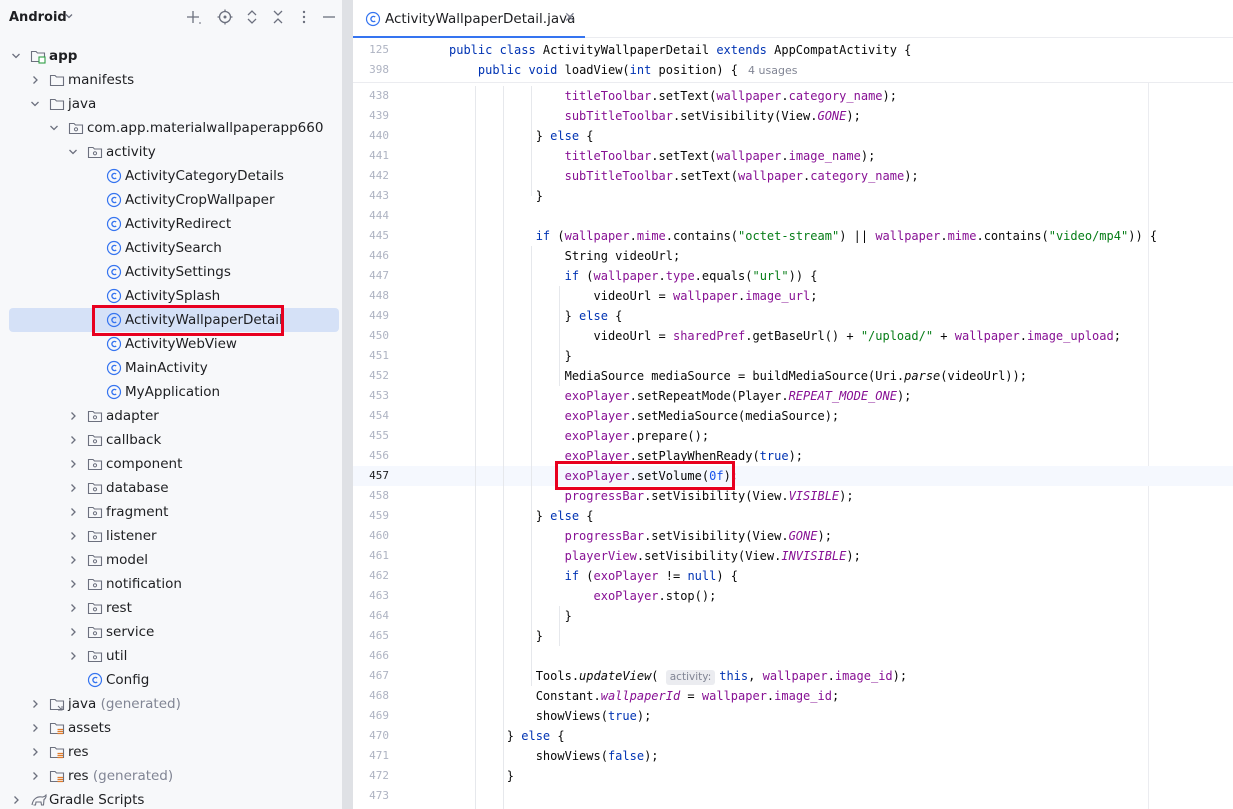 The height and width of the screenshot is (809, 1233). Describe the element at coordinates (371, 256) in the screenshot. I see `line-number: 446` at that location.